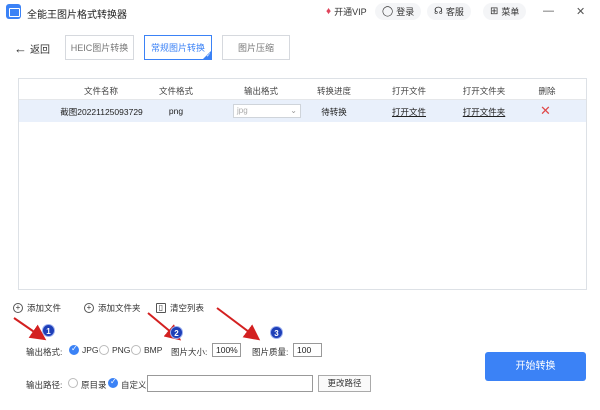 This screenshot has width=600, height=410. I want to click on radio-bmp-label: BMP, so click(153, 350).